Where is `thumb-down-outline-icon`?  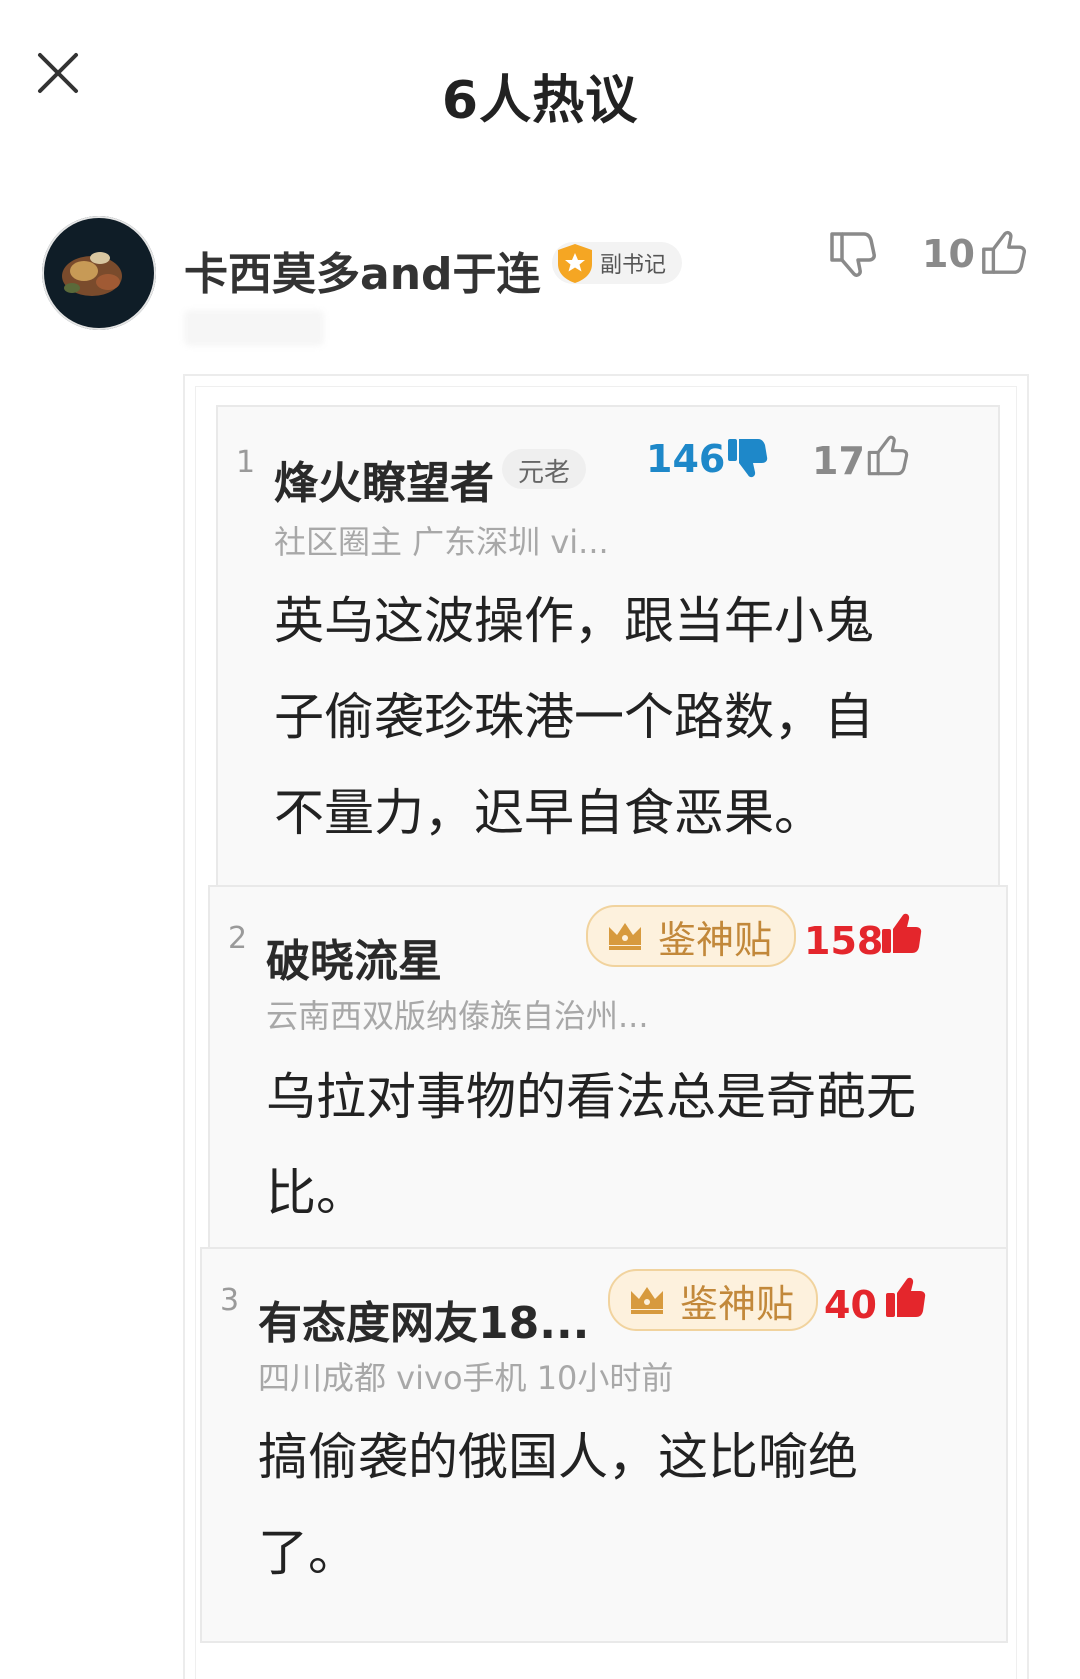
thumb-down-outline-icon is located at coordinates (852, 254).